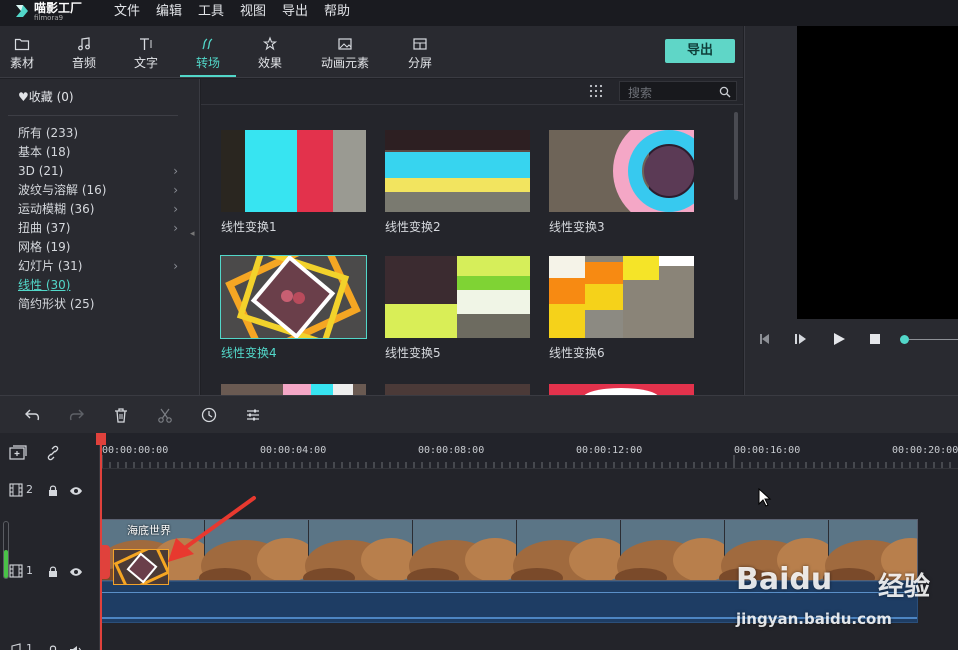  I want to click on adjust-sliders-icon, so click(253, 415).